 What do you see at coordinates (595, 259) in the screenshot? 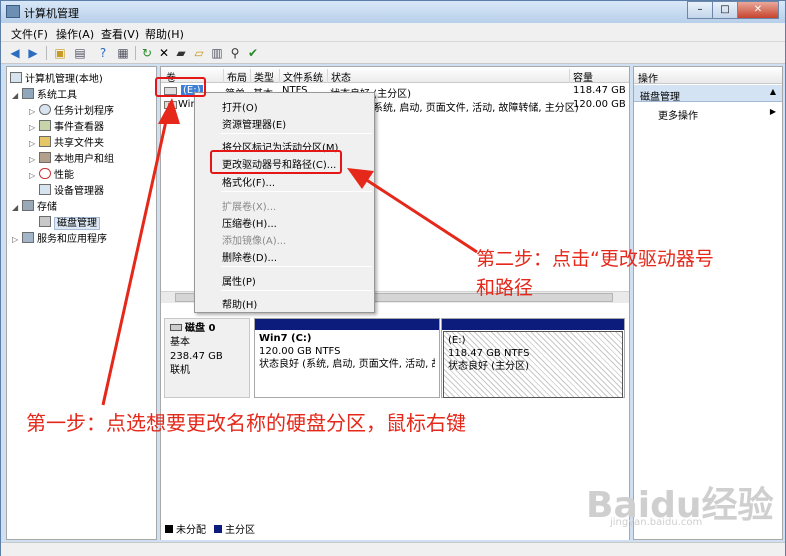
I see `step2-annotation-line1: 第二步：点击“更改驱动器号` at bounding box center [595, 259].